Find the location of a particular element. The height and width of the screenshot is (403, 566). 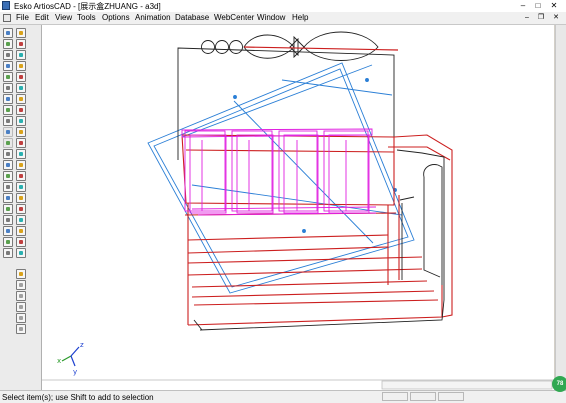

grid-tool is located at coordinates (8, 176).